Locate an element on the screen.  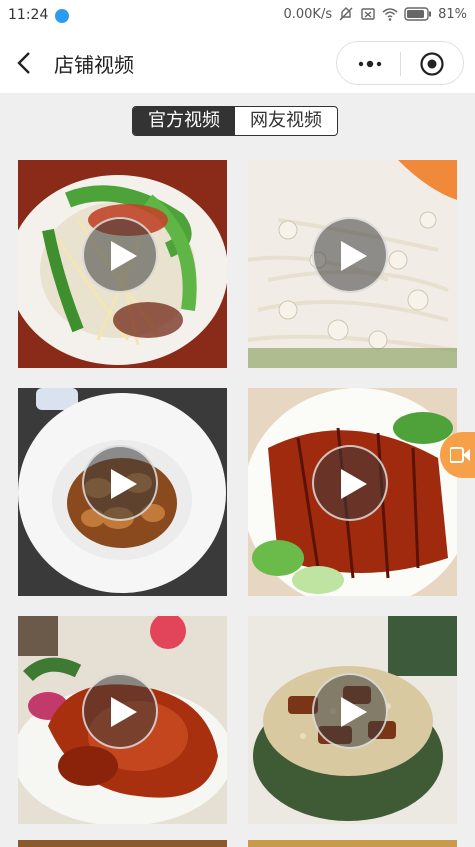
target-close-icon is located at coordinates (432, 64).